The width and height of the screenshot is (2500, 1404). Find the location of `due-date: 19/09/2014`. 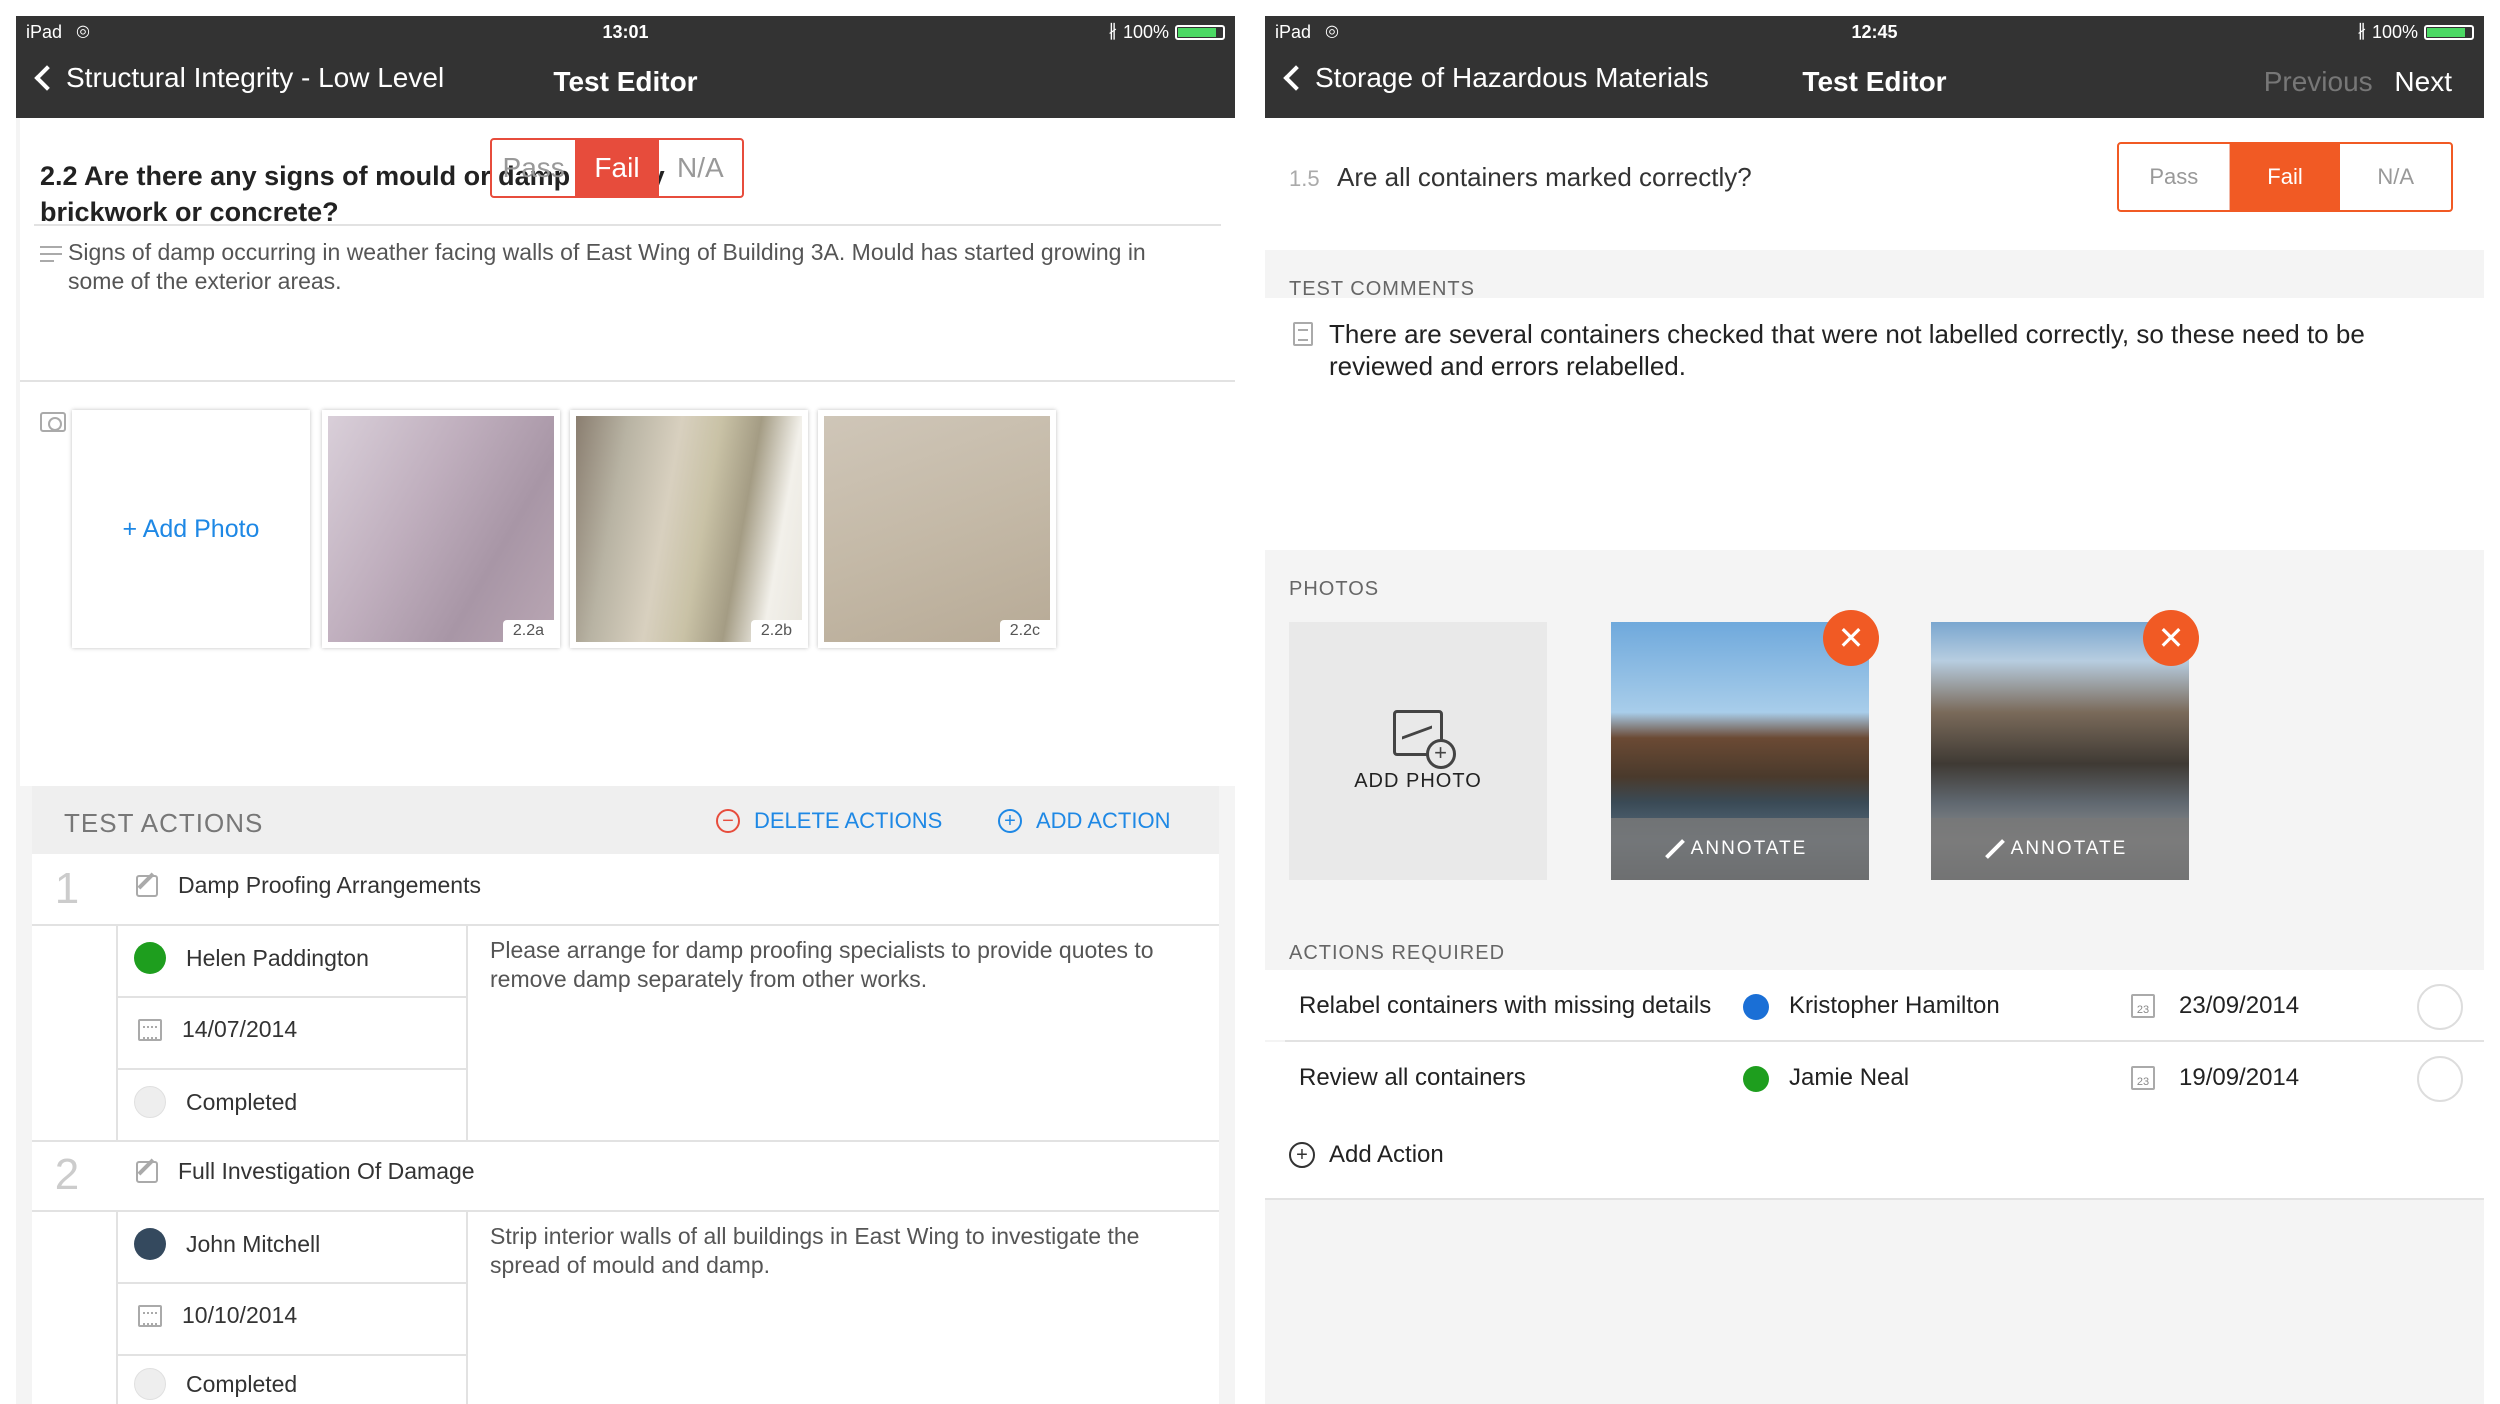

due-date: 19/09/2014 is located at coordinates (2239, 1077).